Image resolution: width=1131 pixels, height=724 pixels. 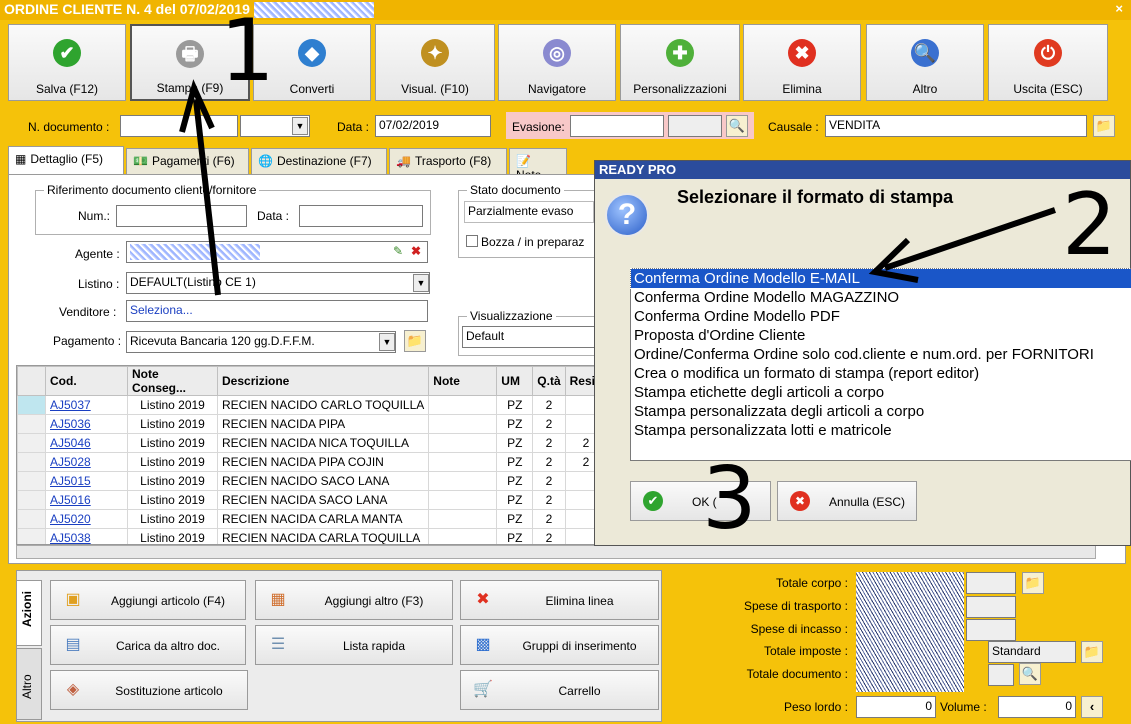 I want to click on annotation-number-3: 3, so click(x=729, y=499).